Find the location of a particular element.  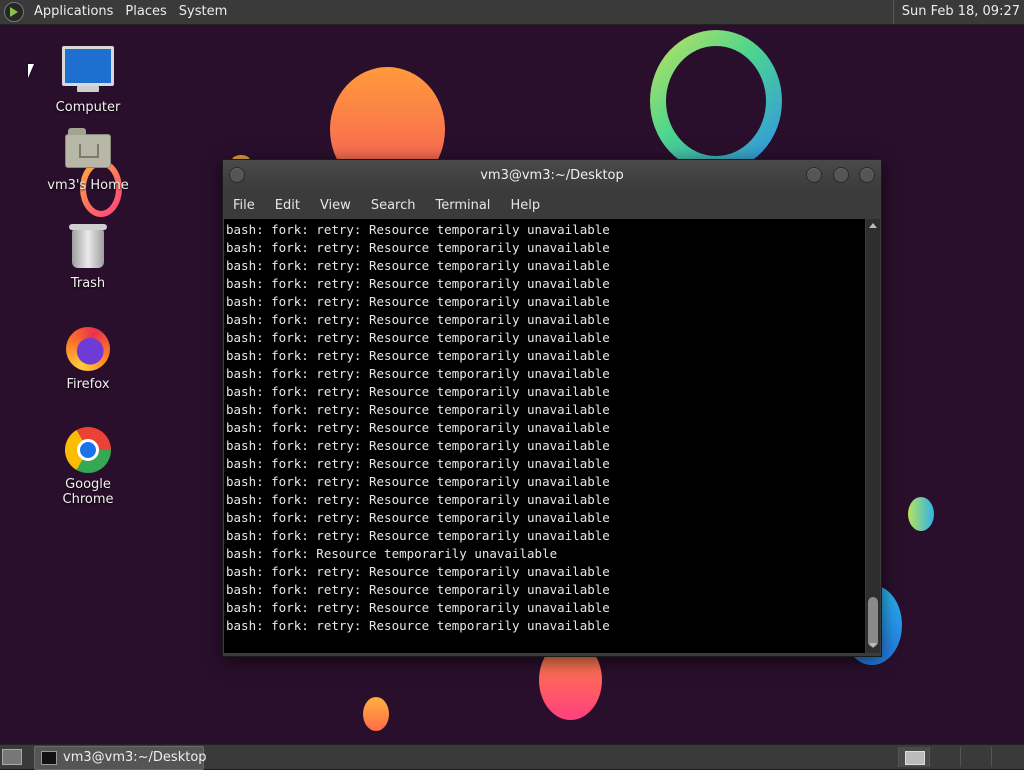

desktop-icon-firefox: Firefox is located at coordinates (88, 359).